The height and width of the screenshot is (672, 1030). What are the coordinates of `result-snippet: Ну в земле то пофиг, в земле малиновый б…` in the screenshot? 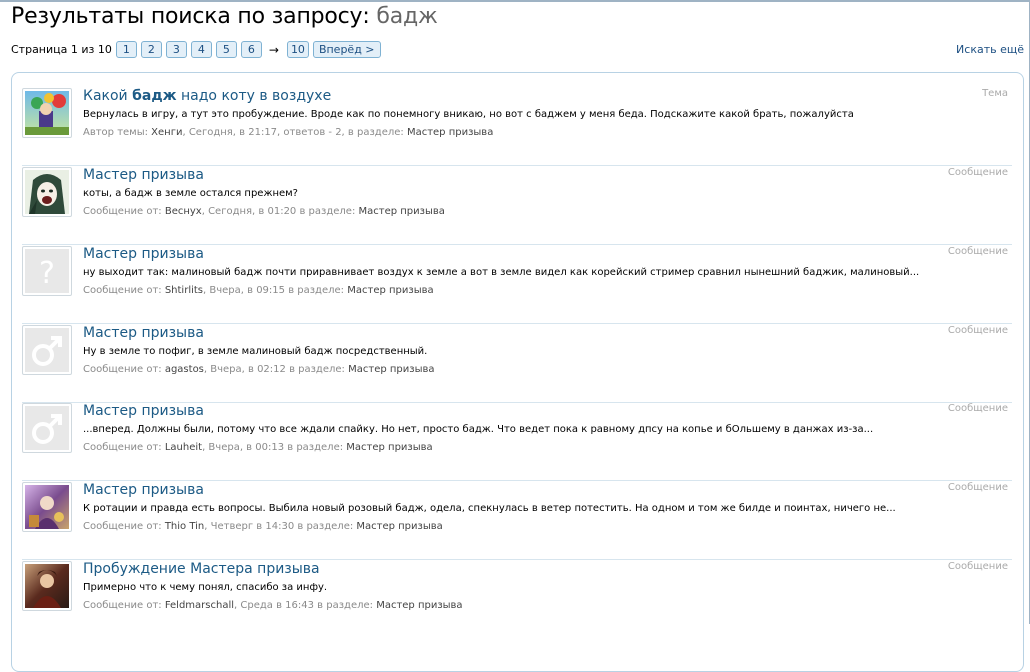 It's located at (255, 351).